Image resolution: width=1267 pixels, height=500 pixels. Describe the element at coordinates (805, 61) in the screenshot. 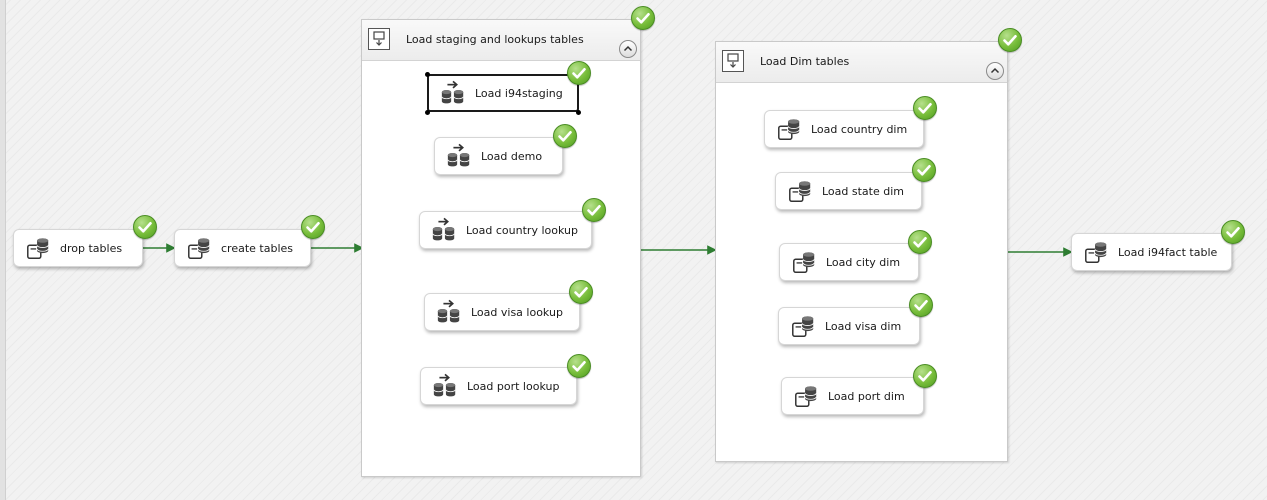

I see `container-title: Load Dim tables` at that location.